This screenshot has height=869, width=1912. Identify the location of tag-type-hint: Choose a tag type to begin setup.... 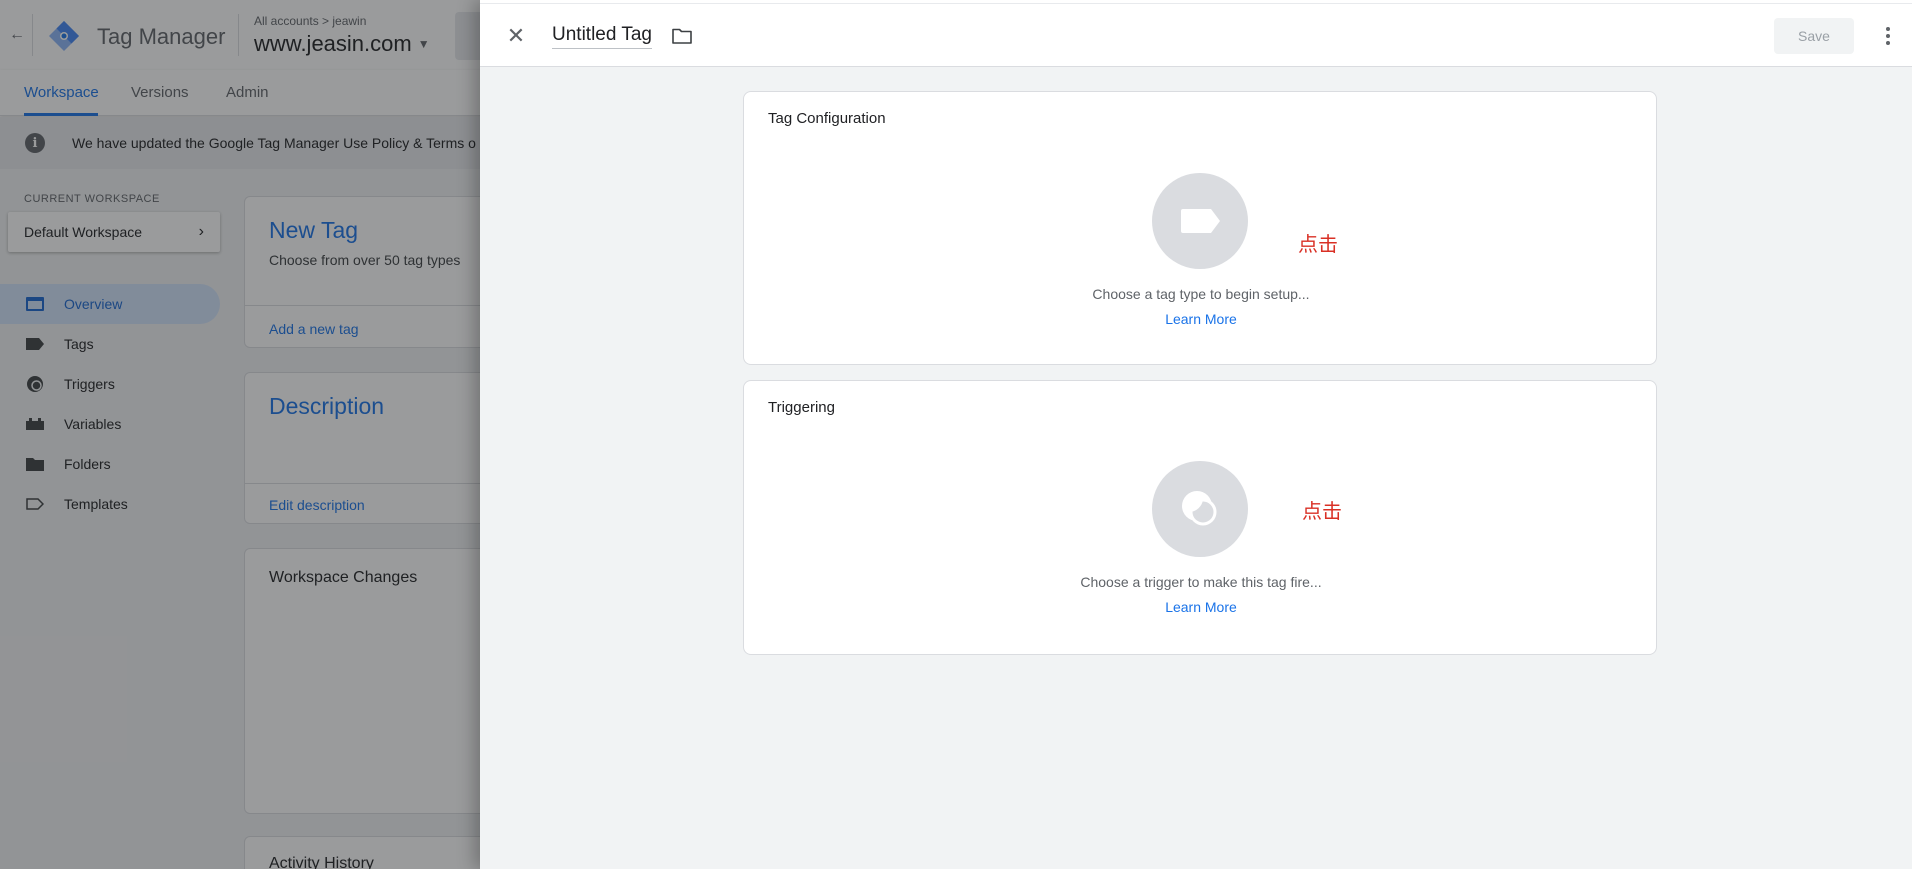
(1201, 294).